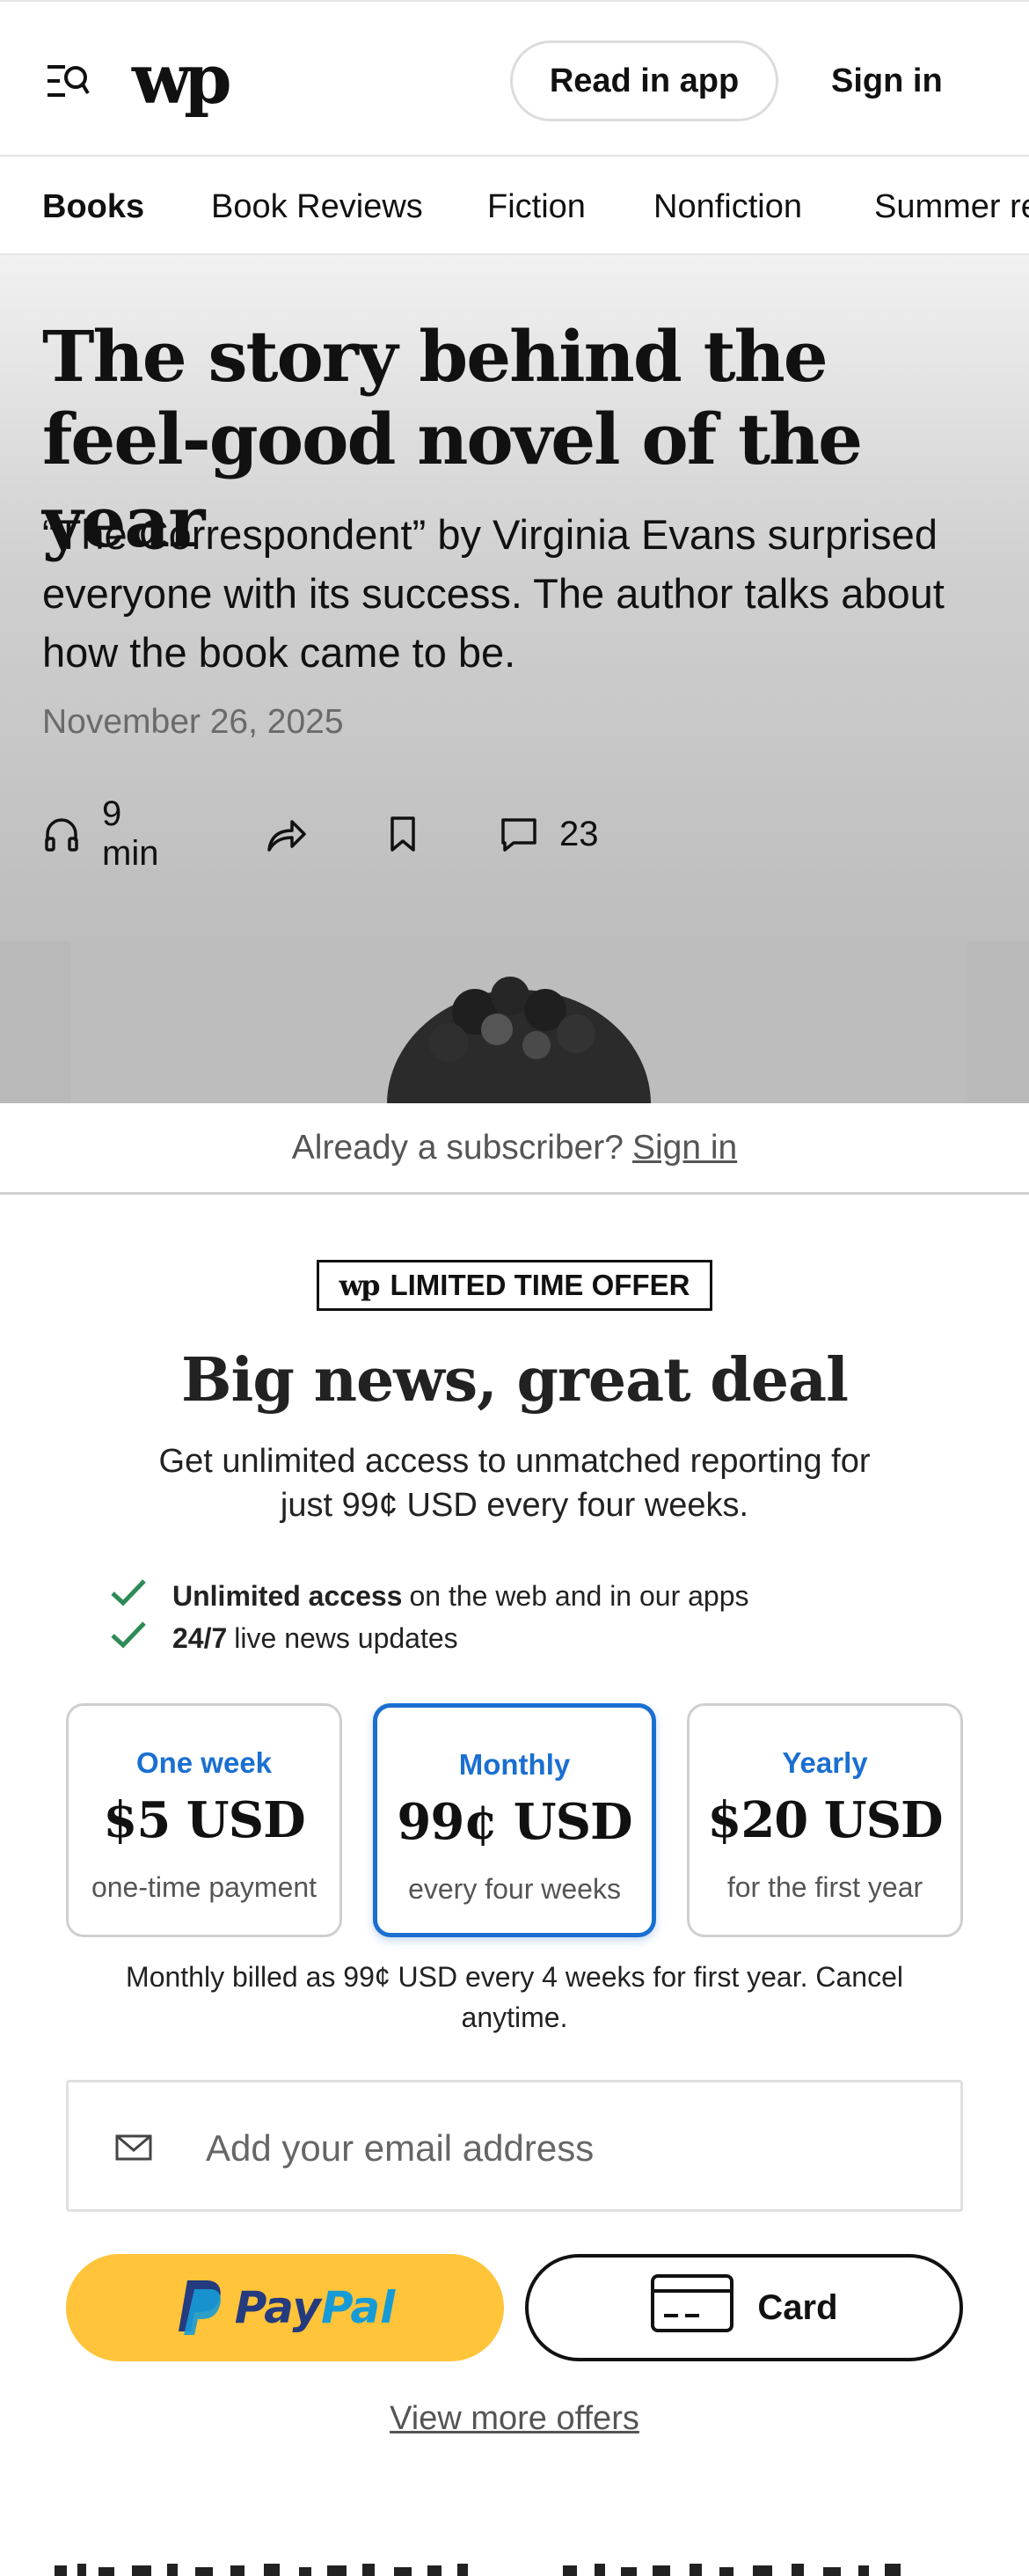 The image size is (1029, 2576). Describe the element at coordinates (358, 2307) in the screenshot. I see `paypal-pal-text: Pal` at that location.